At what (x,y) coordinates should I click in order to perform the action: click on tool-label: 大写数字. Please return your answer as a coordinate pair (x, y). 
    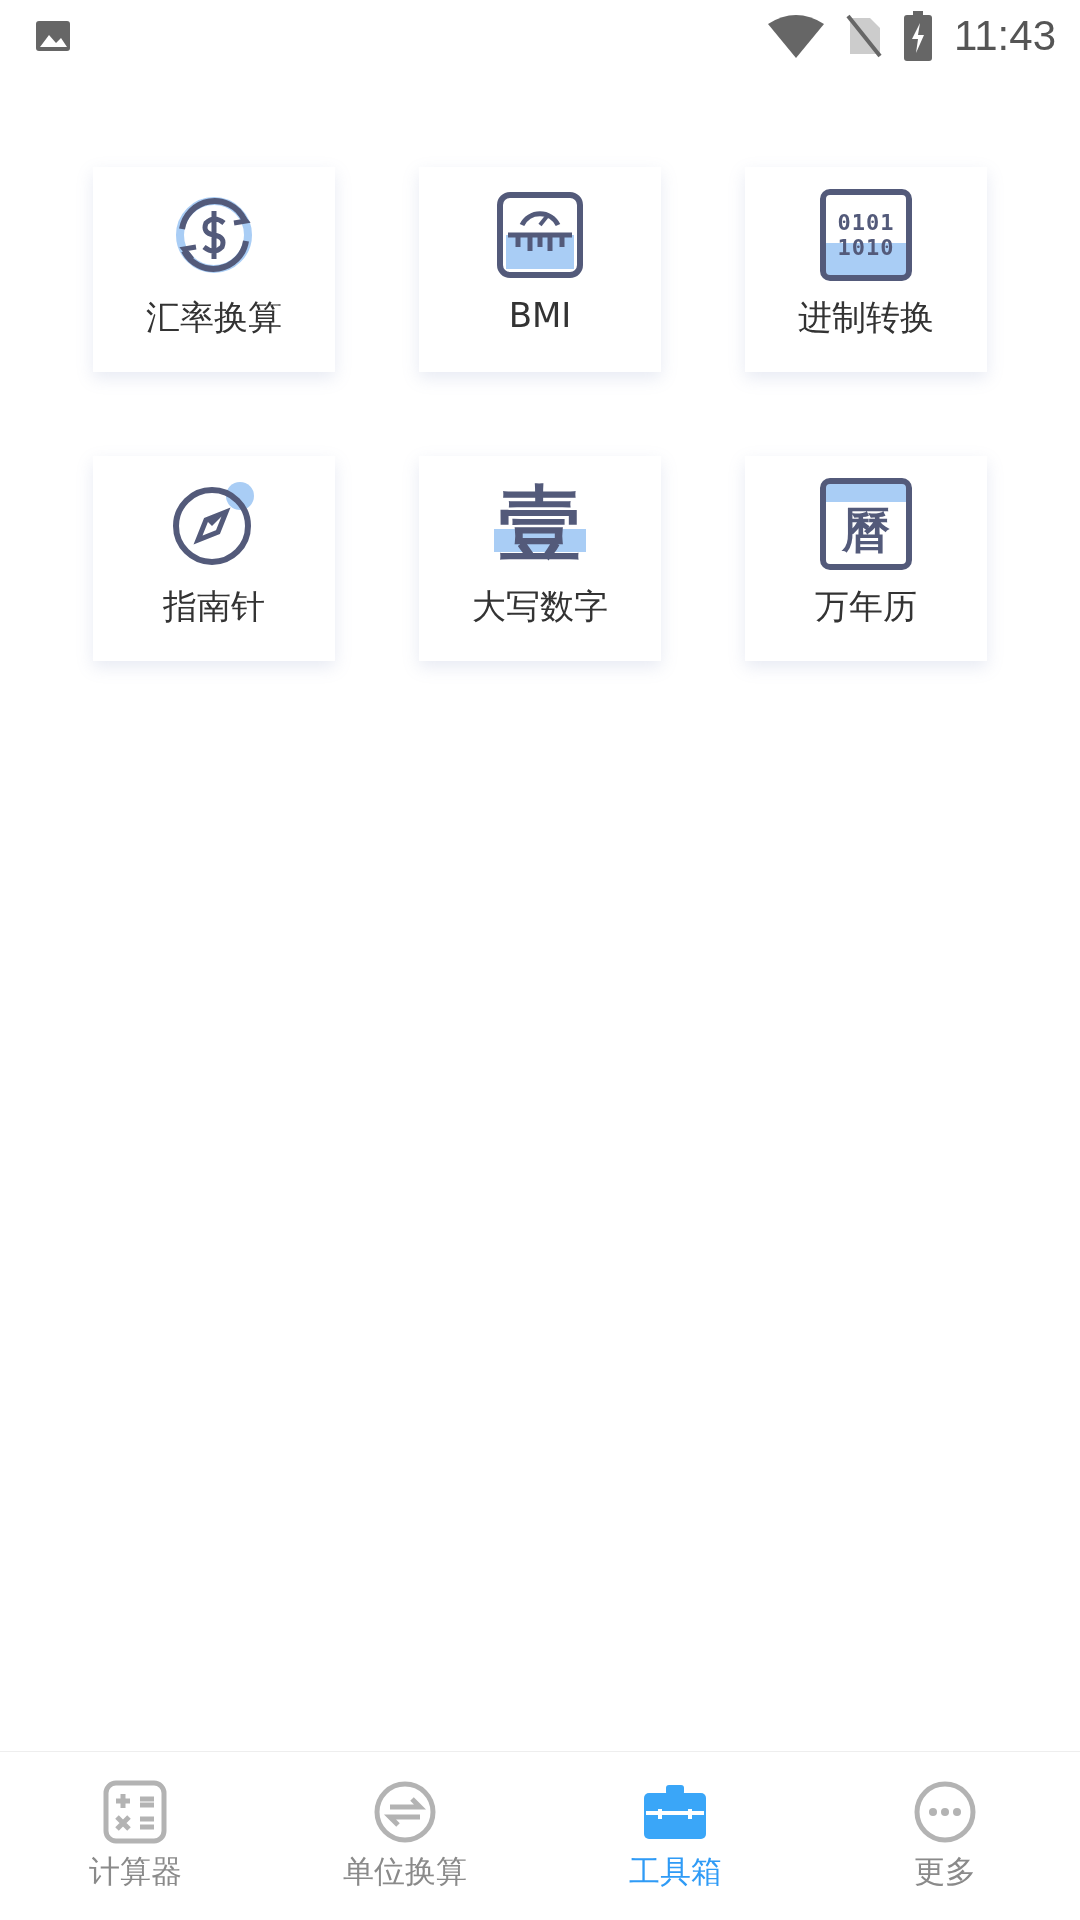
    Looking at the image, I should click on (540, 606).